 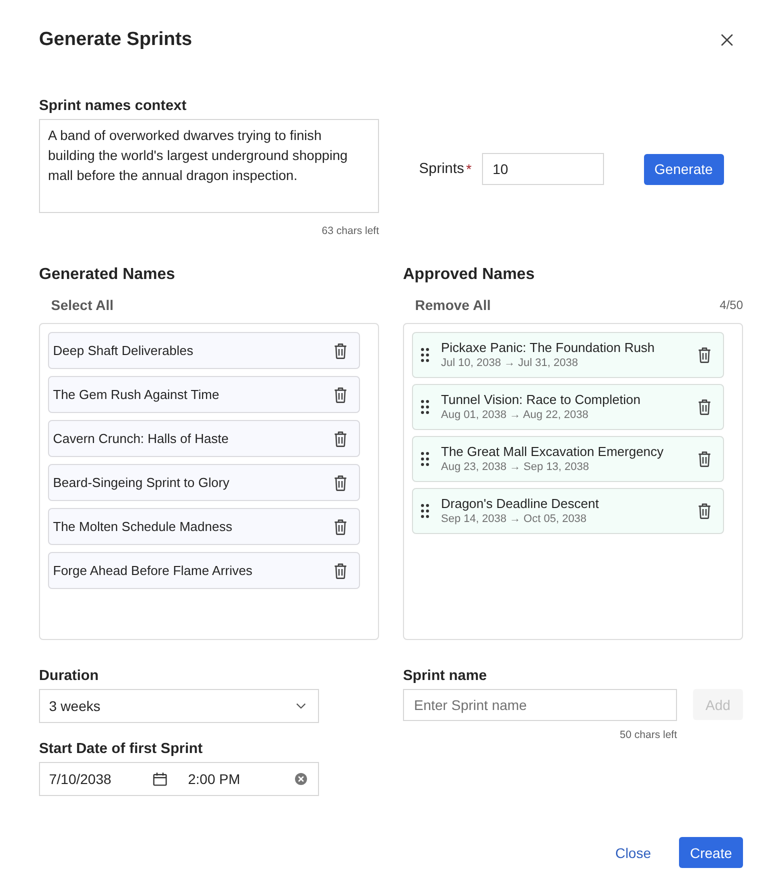 What do you see at coordinates (469, 169) in the screenshot?
I see `required-mark: *` at bounding box center [469, 169].